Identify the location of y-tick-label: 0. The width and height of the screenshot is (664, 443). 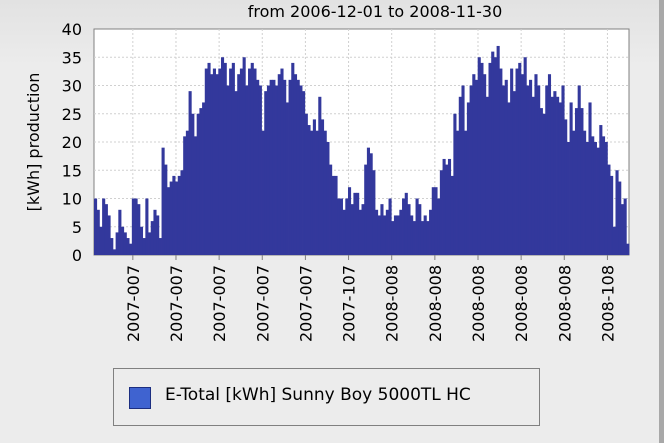
(77, 255).